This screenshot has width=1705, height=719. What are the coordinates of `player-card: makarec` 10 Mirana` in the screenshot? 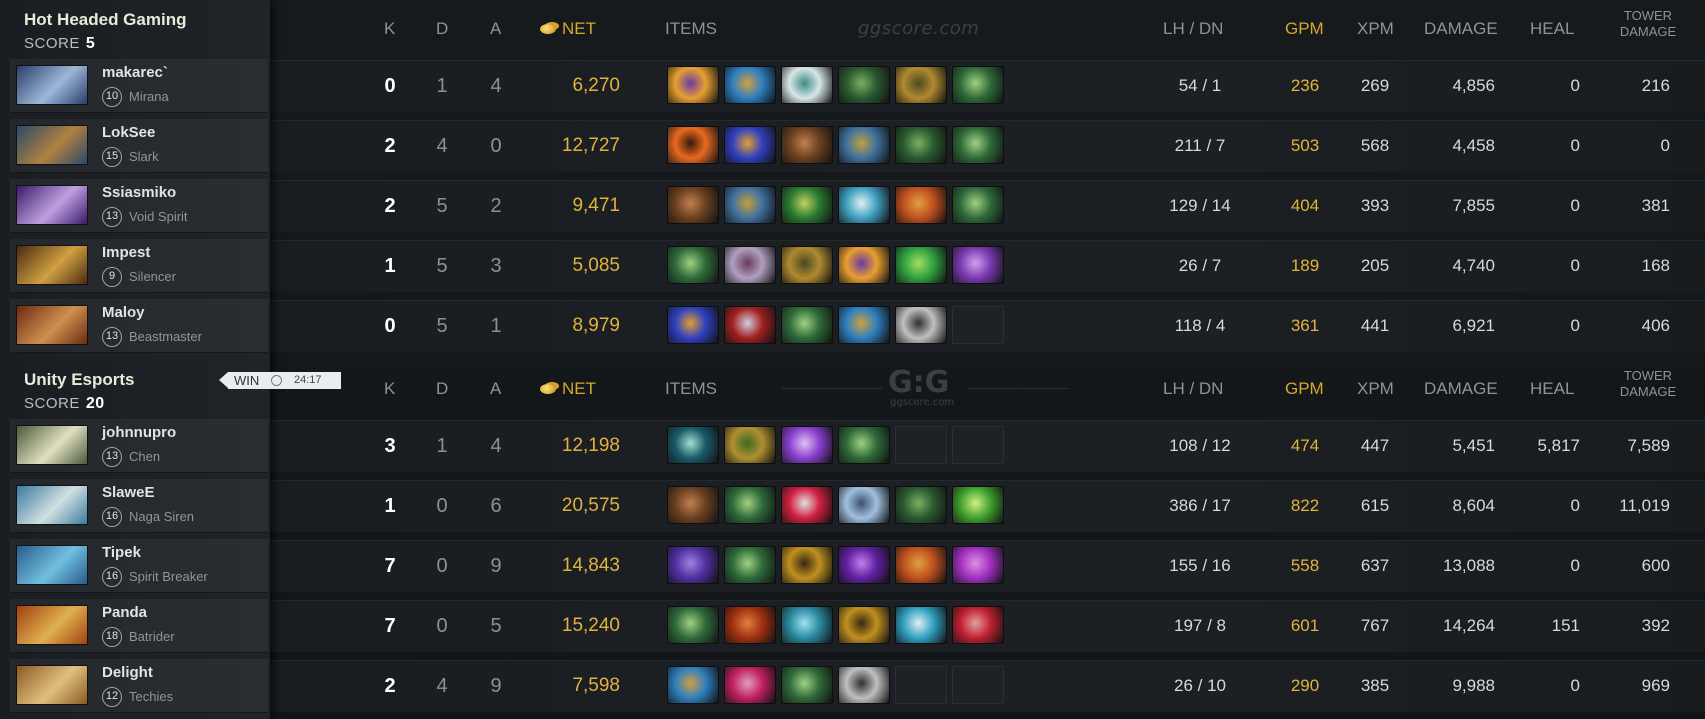 It's located at (139, 86).